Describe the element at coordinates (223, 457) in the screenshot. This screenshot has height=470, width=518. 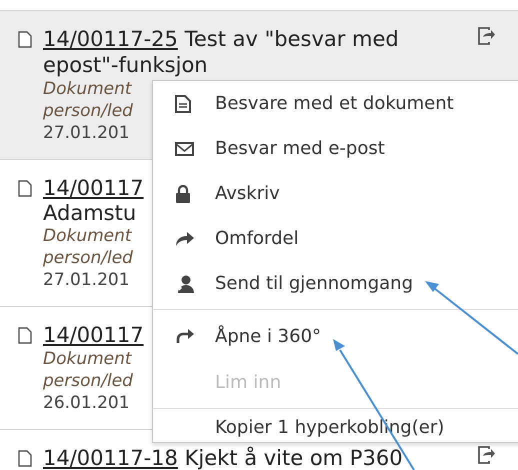
I see `document-heading: 14/00117-18 Kjekt å vite om P360` at that location.